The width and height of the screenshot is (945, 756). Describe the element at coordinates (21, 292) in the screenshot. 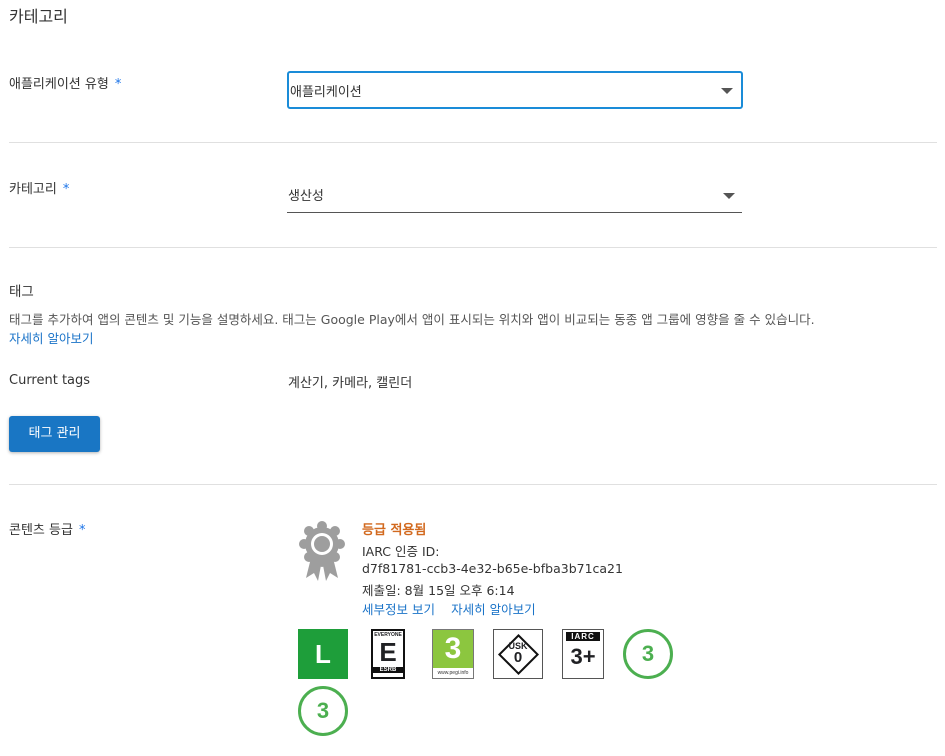

I see `tags-title: 태그` at that location.